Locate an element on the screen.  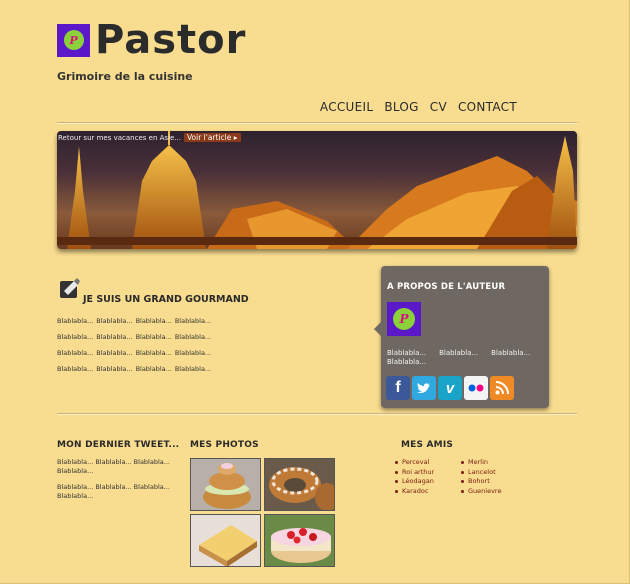
gourmand-heading: JE SUIS UN GRAND GOURMAND is located at coordinates (166, 299).